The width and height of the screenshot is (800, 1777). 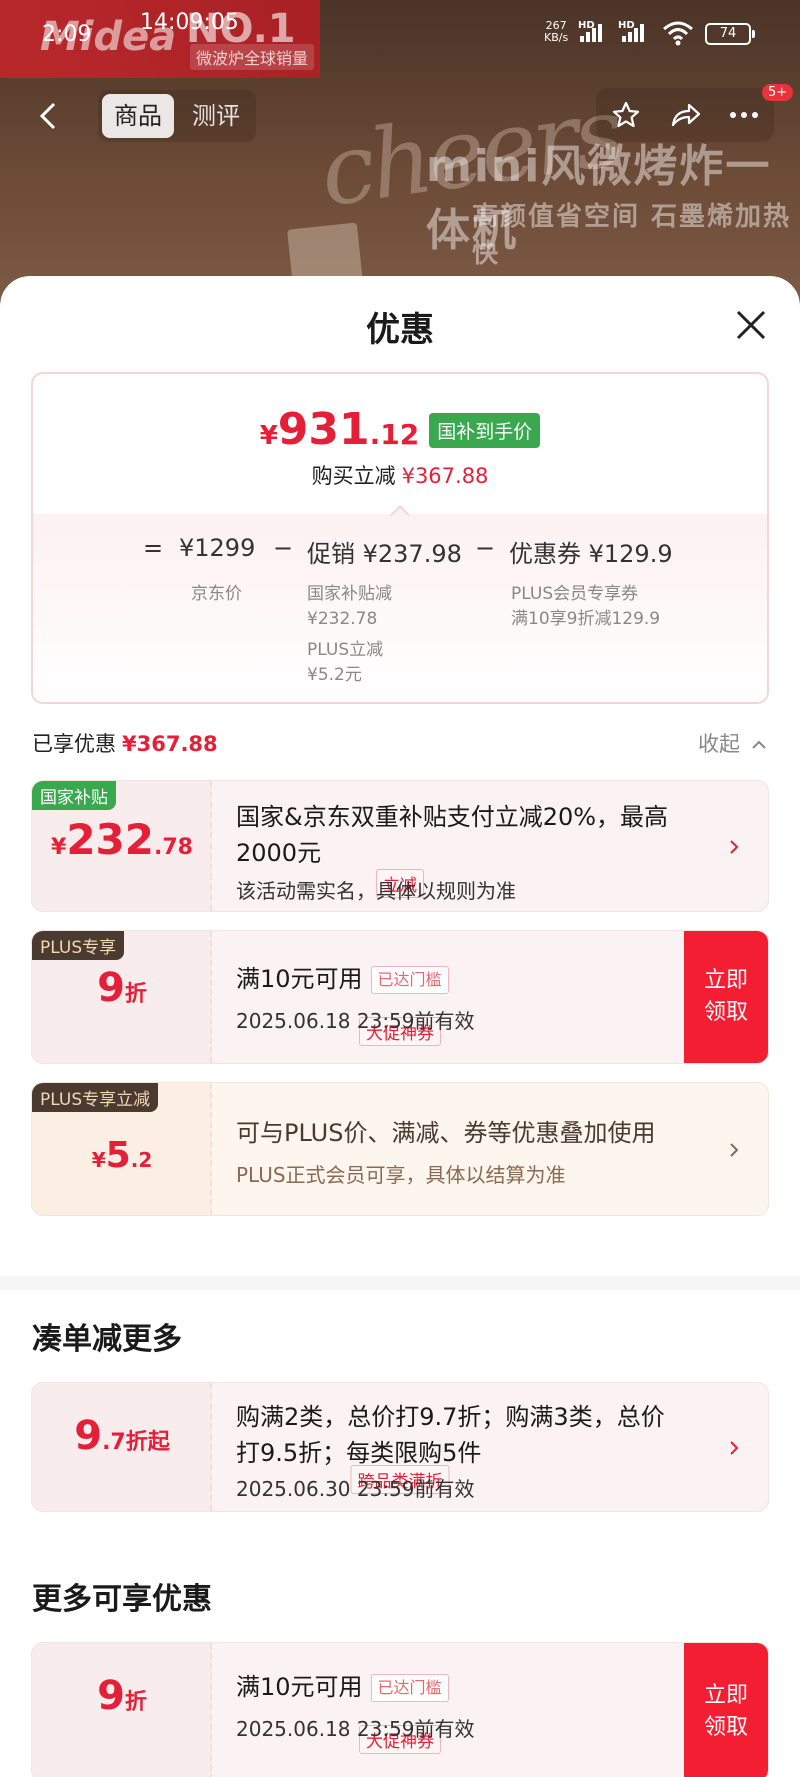 What do you see at coordinates (153, 548) in the screenshot?
I see `formula-eq: =` at bounding box center [153, 548].